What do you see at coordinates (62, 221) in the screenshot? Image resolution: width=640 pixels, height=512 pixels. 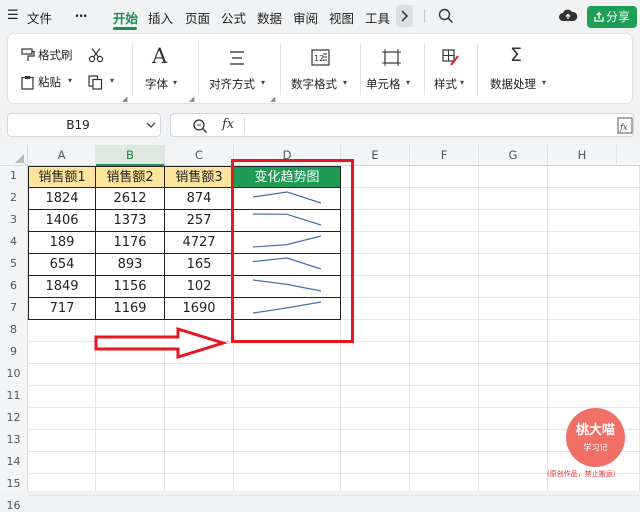 I see `data-cell: 1406` at bounding box center [62, 221].